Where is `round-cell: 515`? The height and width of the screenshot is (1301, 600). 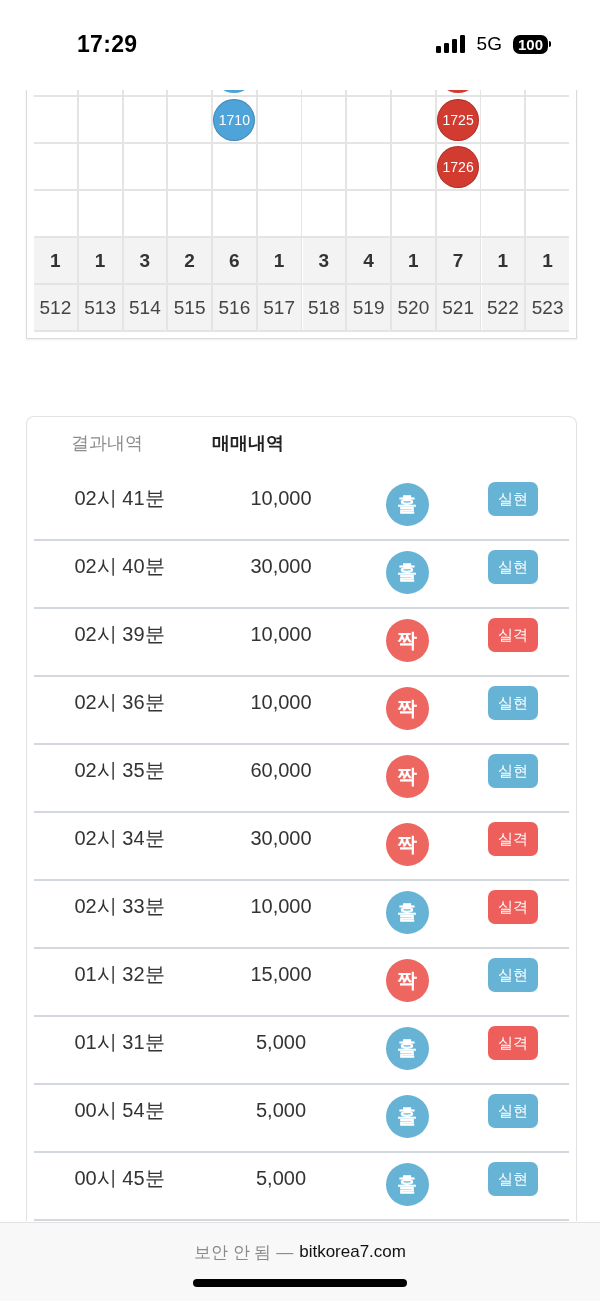 round-cell: 515 is located at coordinates (189, 307).